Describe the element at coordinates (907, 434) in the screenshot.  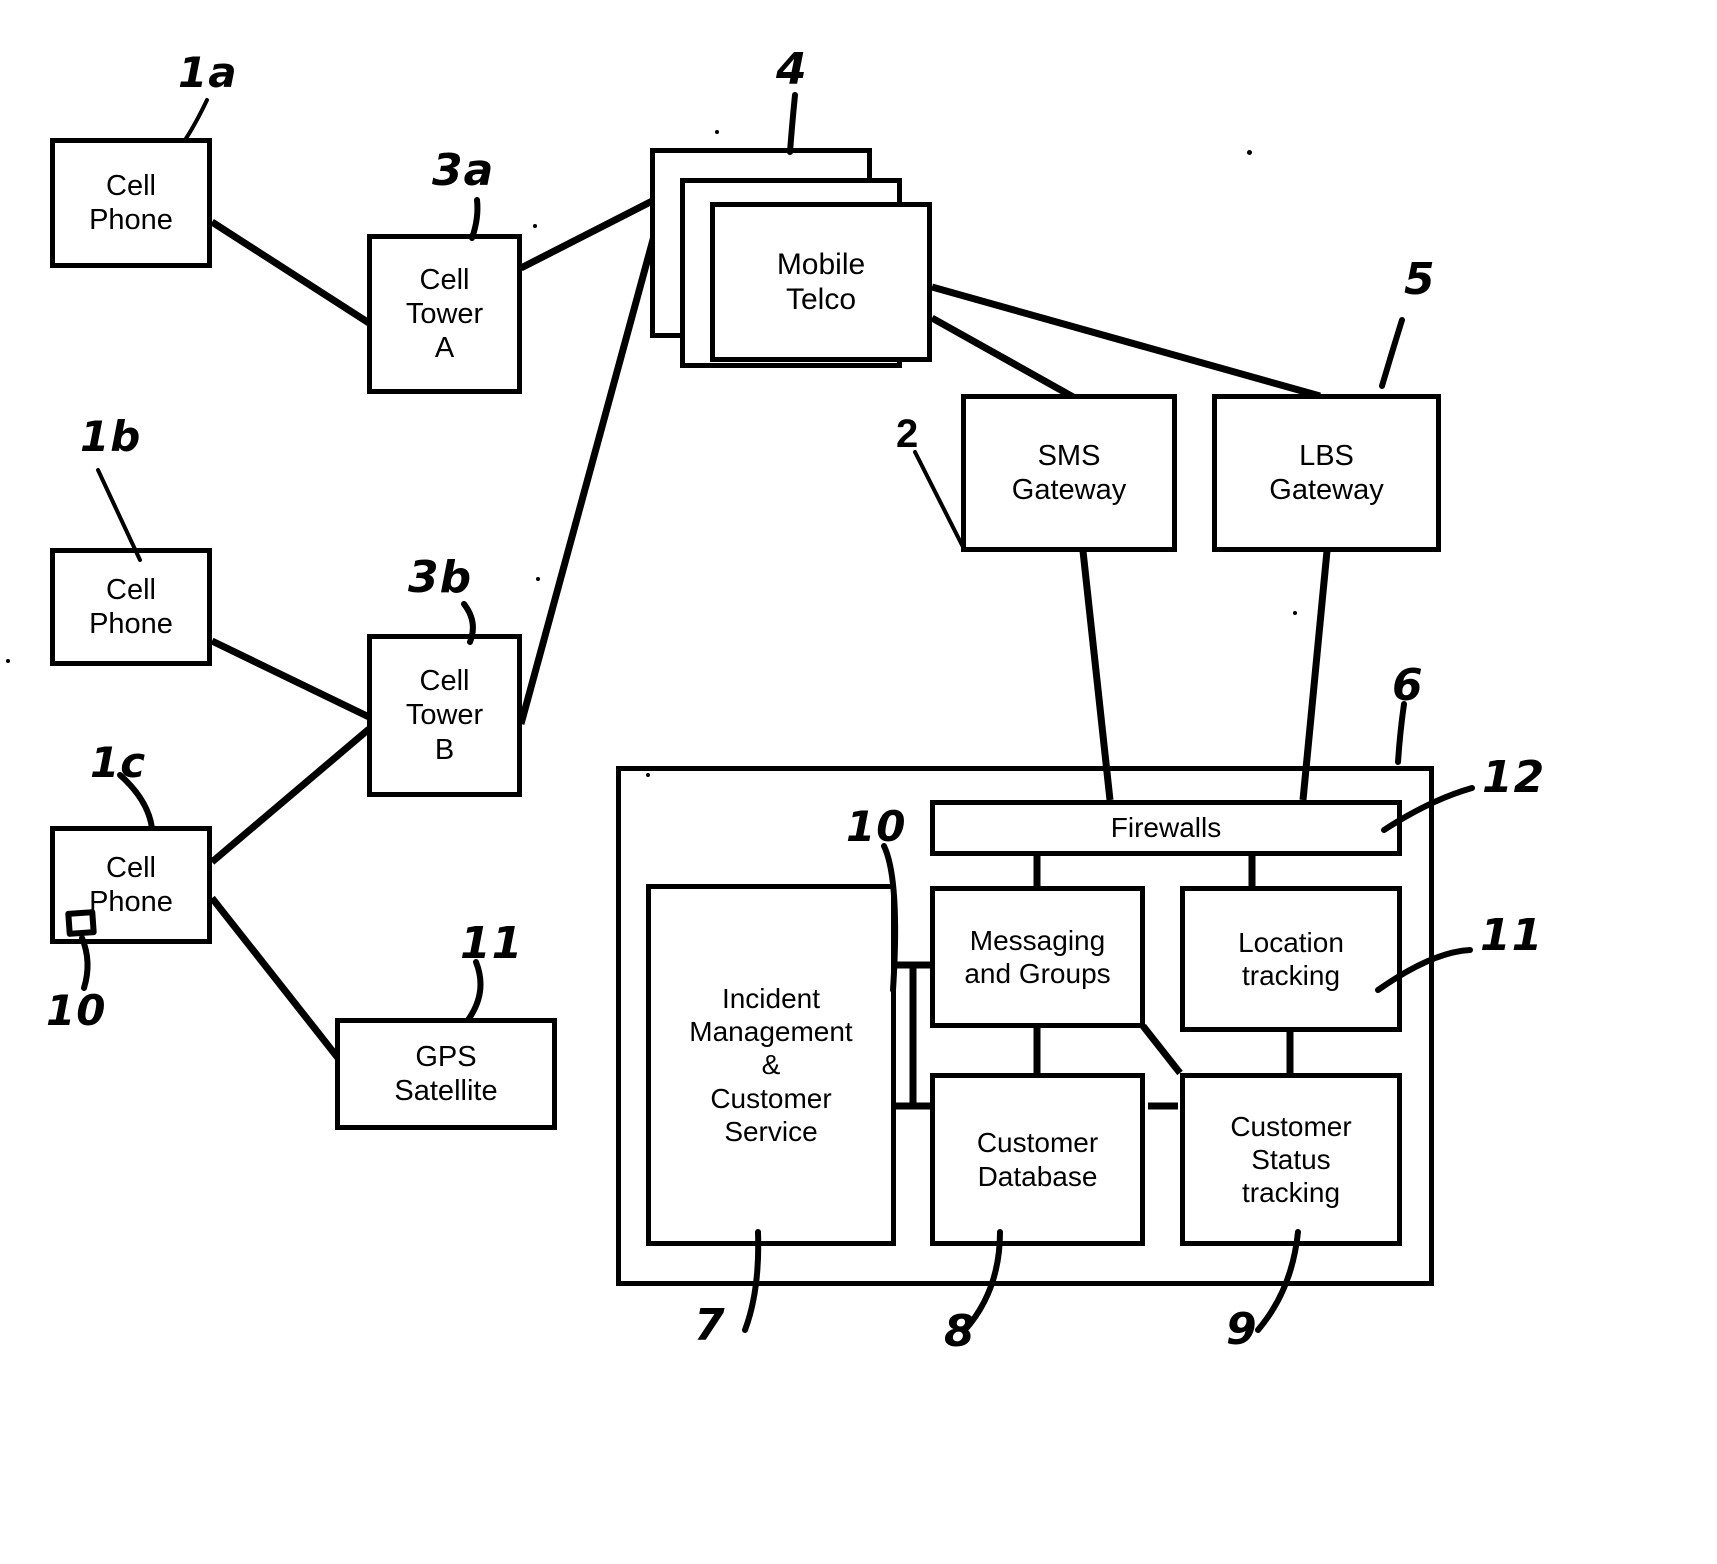
I see `ref-numeral-2: 2` at that location.